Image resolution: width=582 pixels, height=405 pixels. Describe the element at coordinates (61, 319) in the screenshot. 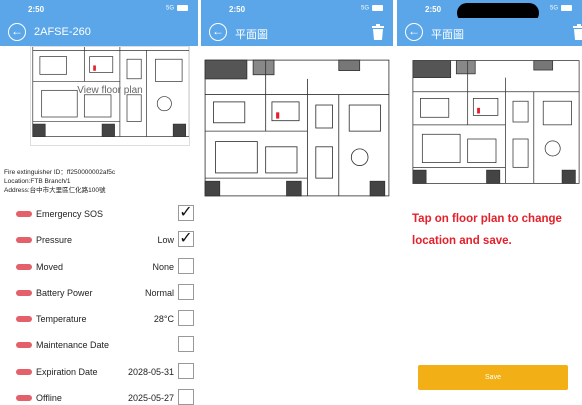

I see `row-label: Temperature` at that location.